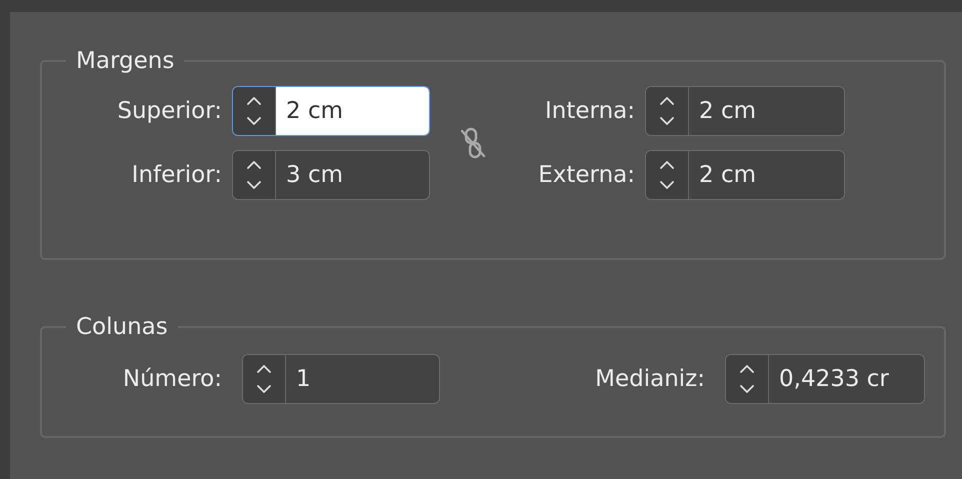  What do you see at coordinates (590, 111) in the screenshot?
I see `field-label: Interna:` at bounding box center [590, 111].